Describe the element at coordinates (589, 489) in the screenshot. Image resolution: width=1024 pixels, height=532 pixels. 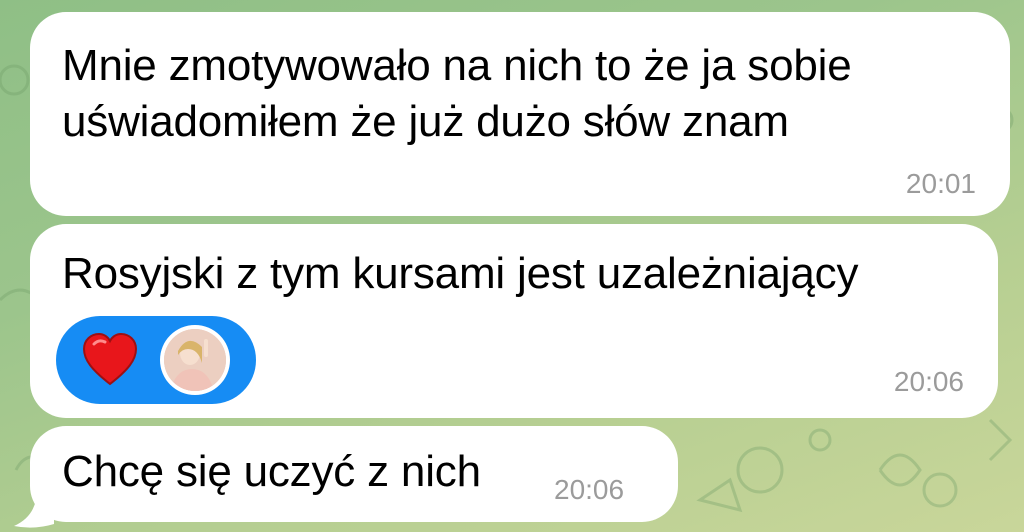
I see `message-timestamp-3: 20:06` at that location.